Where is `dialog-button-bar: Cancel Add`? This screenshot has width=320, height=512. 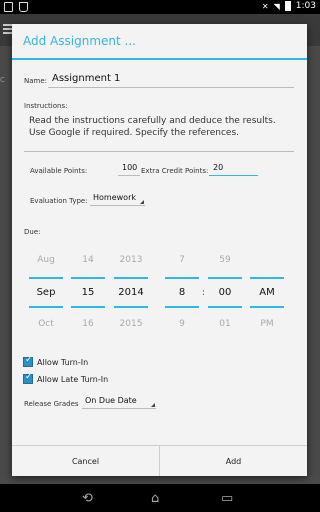
dialog-button-bar: Cancel Add is located at coordinates (159, 460).